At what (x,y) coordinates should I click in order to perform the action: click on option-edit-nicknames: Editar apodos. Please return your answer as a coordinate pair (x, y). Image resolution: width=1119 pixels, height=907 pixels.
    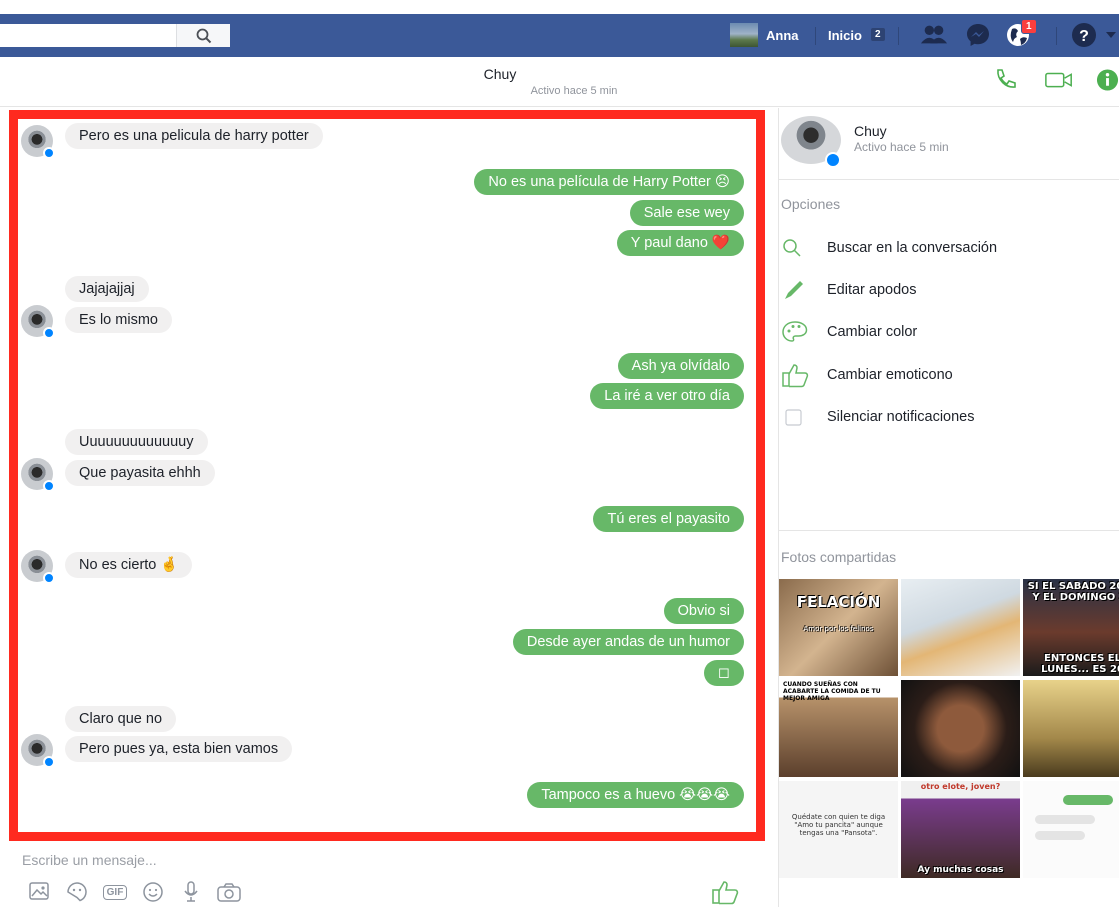
    Looking at the image, I should click on (950, 290).